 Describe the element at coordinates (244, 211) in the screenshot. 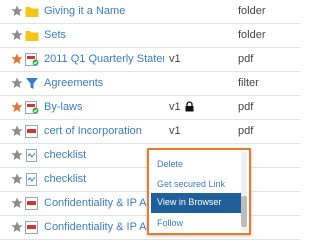

I see `scrollbar-thumb` at that location.